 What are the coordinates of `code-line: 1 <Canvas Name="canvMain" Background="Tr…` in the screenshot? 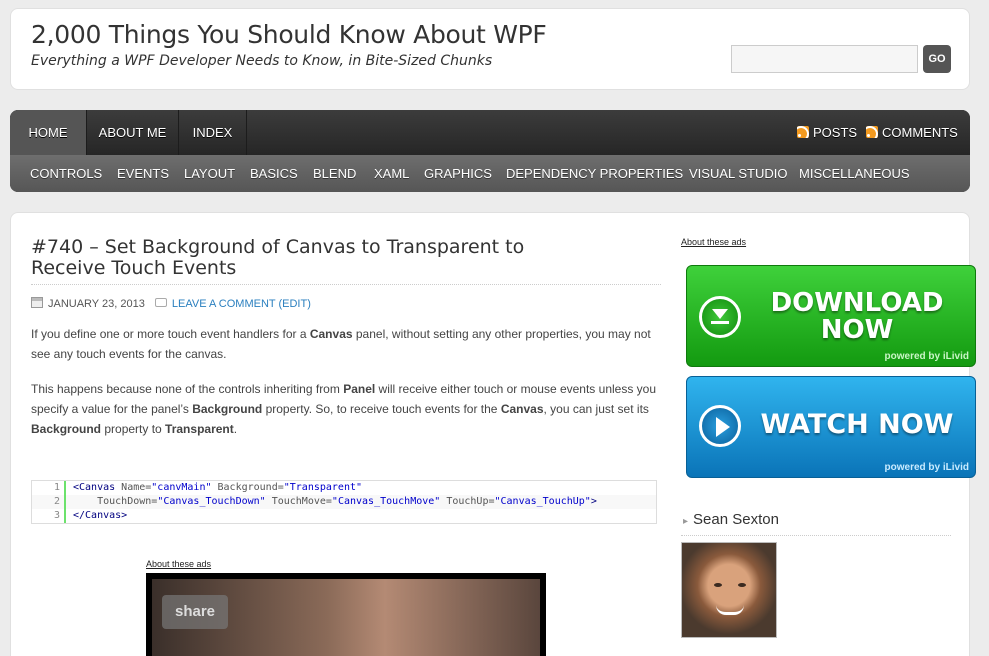 It's located at (344, 488).